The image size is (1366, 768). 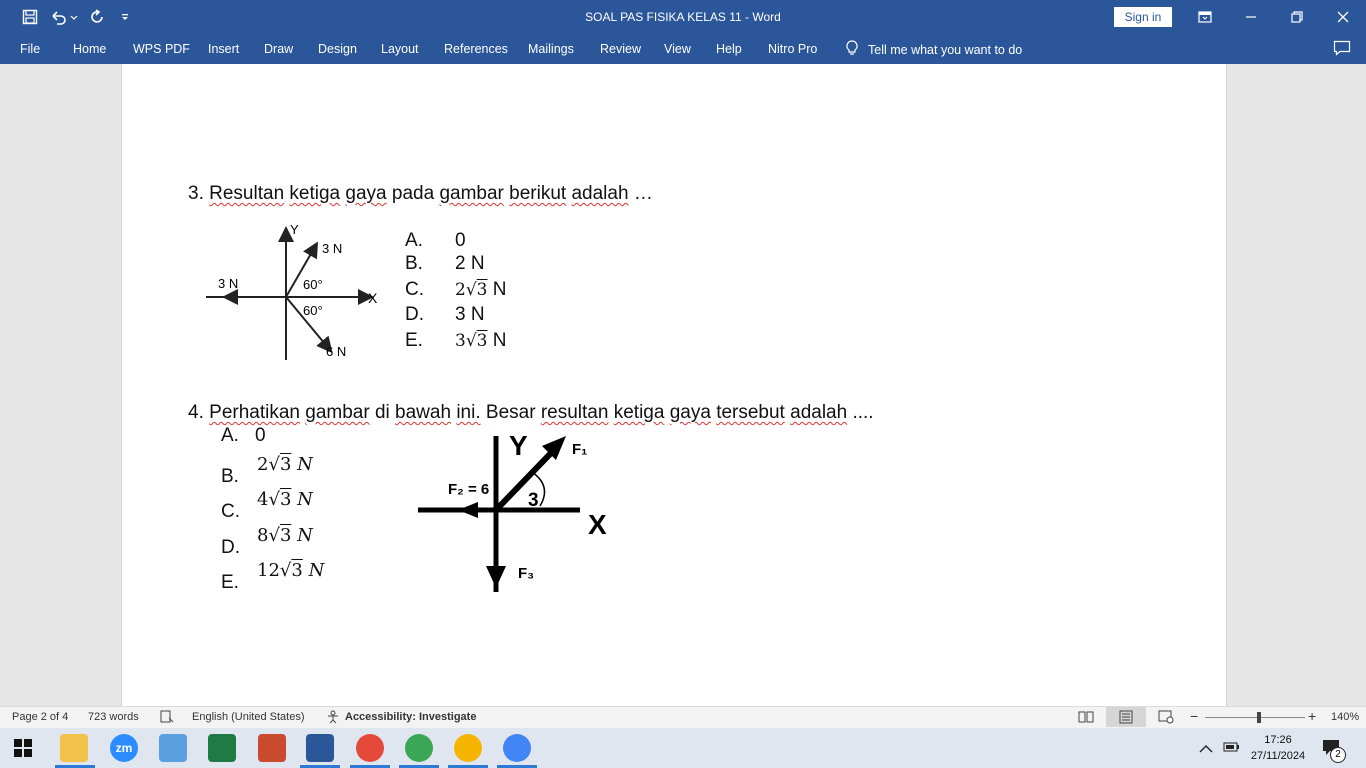 What do you see at coordinates (517, 748) in the screenshot?
I see `chrome-profile-4-icon` at bounding box center [517, 748].